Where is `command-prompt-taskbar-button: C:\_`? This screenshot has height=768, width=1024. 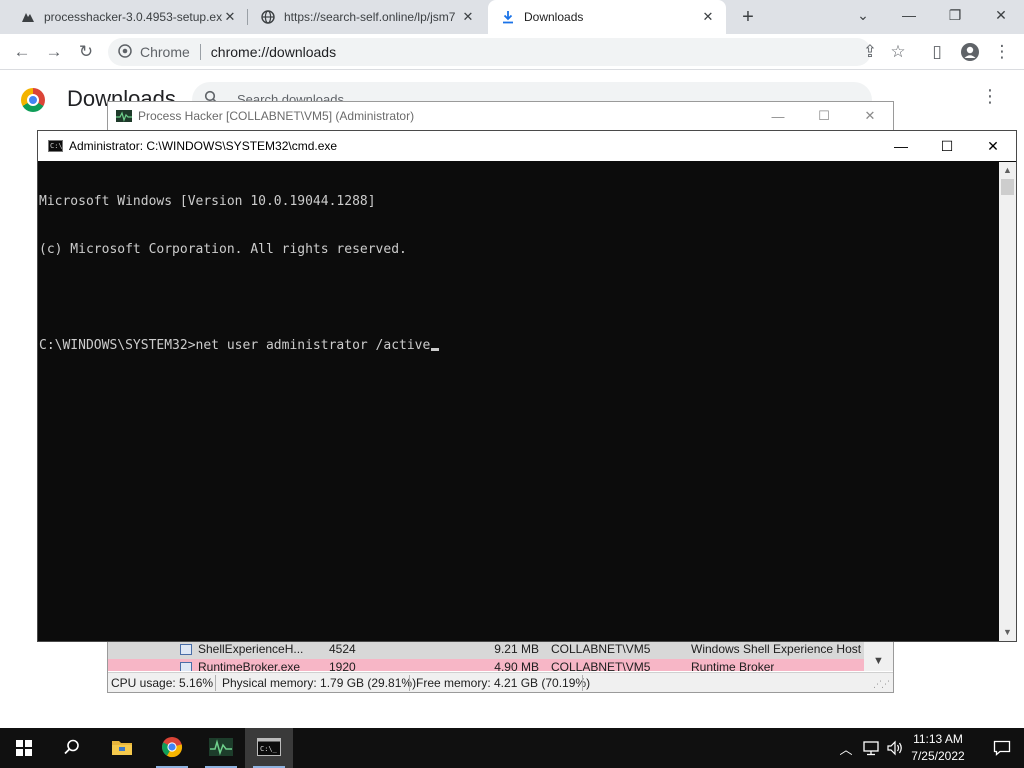
command-prompt-taskbar-button: C:\_ is located at coordinates (269, 748).